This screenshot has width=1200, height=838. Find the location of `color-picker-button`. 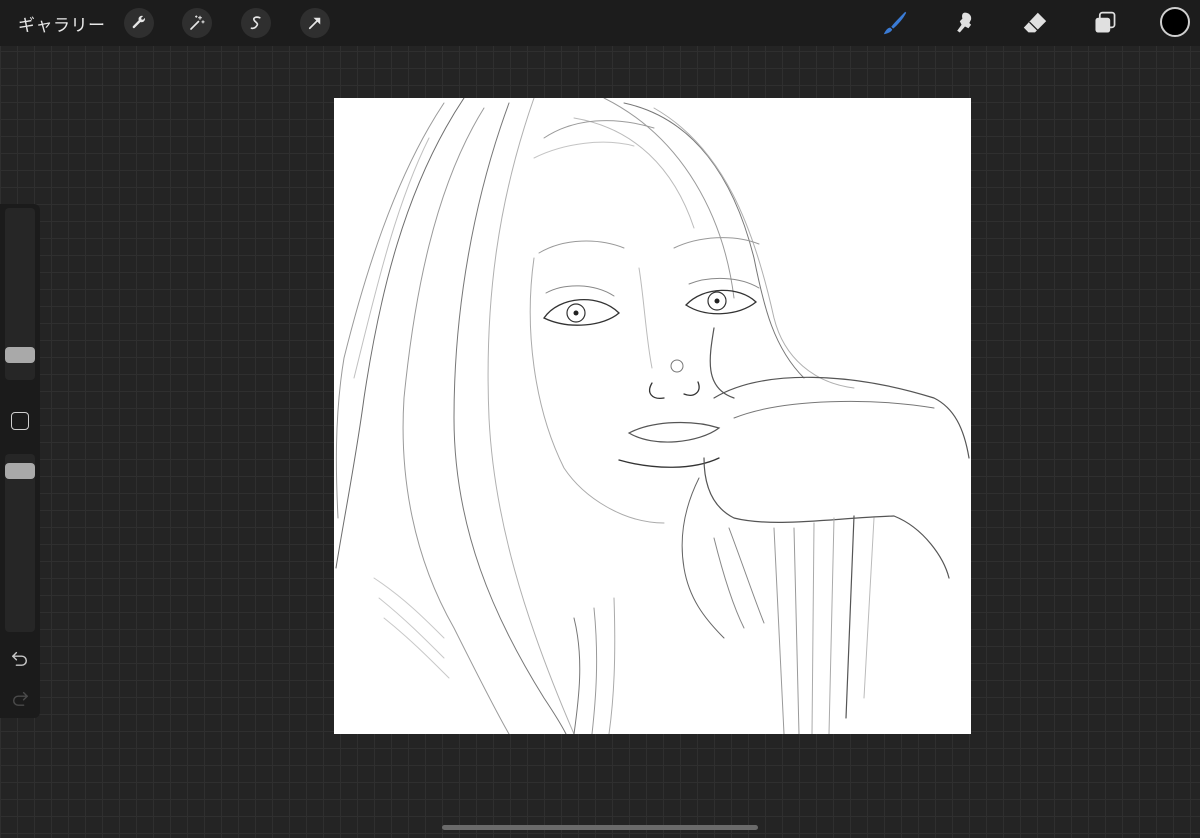

color-picker-button is located at coordinates (1175, 22).